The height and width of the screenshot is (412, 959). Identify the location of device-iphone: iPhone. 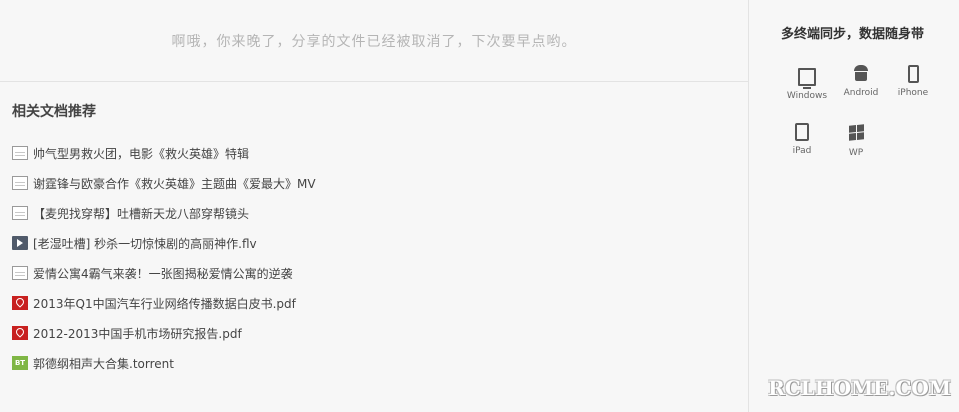
(913, 81).